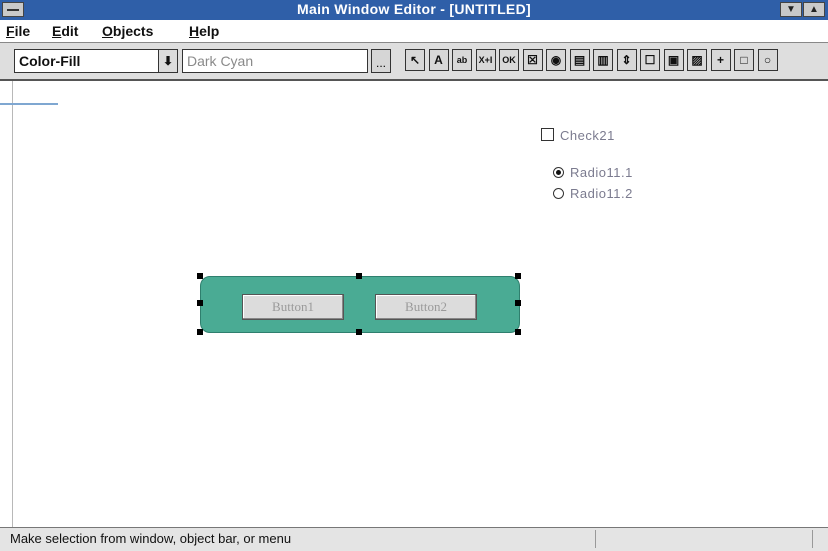 Image resolution: width=828 pixels, height=551 pixels. What do you see at coordinates (626, 60) in the screenshot?
I see `spin-icon: ⇕` at bounding box center [626, 60].